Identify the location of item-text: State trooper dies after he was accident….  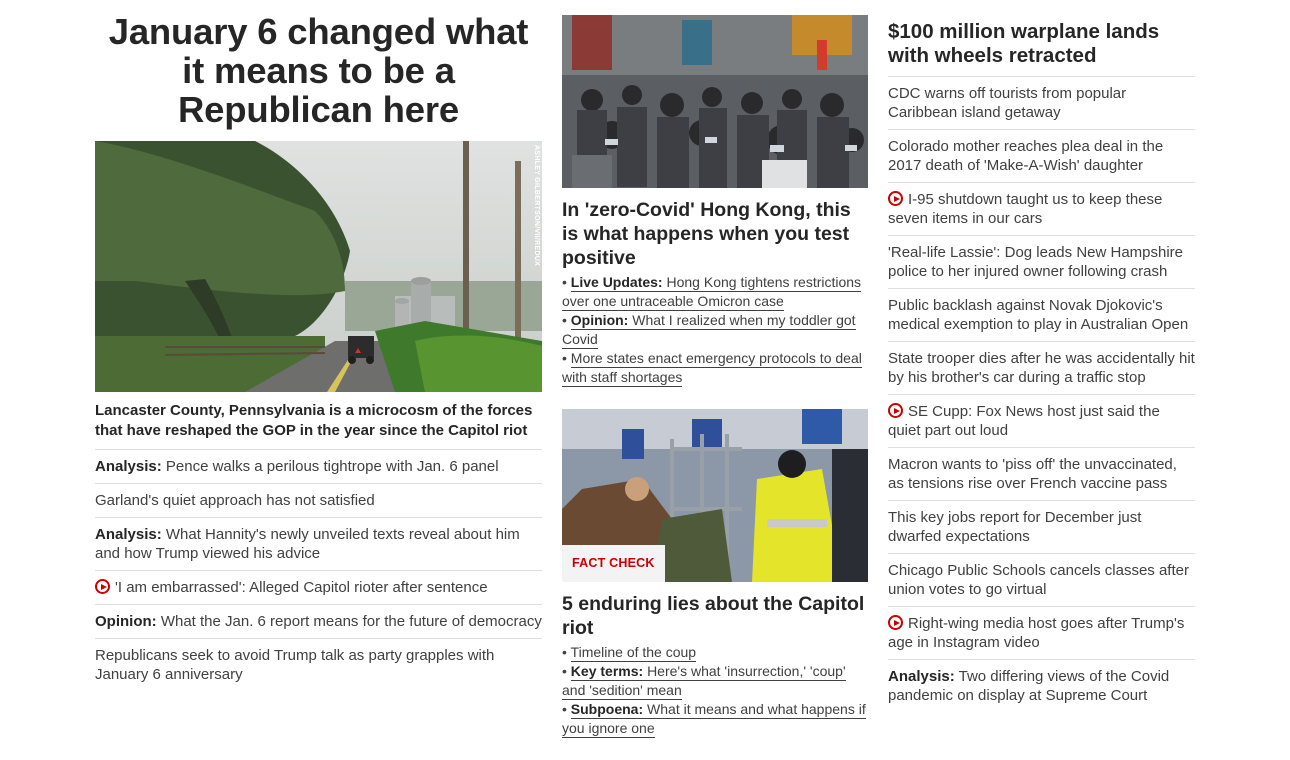
(1041, 368).